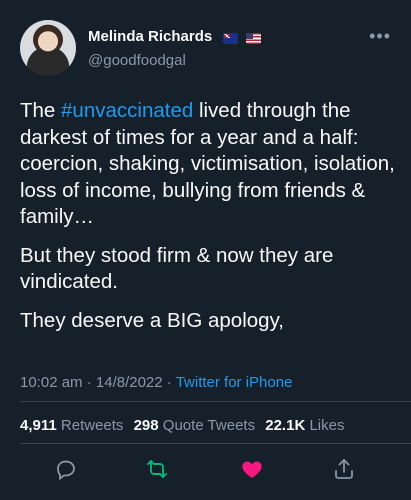 The height and width of the screenshot is (500, 411). What do you see at coordinates (234, 382) in the screenshot?
I see `tweet-source-link: Twitter for iPhone` at bounding box center [234, 382].